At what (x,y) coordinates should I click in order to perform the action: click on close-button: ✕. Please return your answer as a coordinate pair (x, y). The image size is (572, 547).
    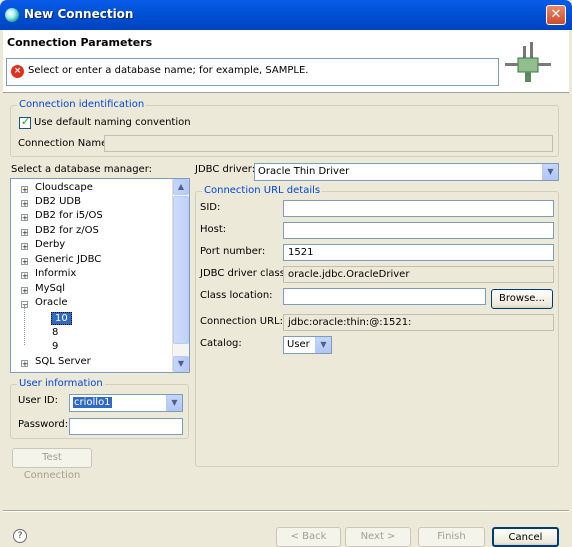
    Looking at the image, I should click on (556, 15).